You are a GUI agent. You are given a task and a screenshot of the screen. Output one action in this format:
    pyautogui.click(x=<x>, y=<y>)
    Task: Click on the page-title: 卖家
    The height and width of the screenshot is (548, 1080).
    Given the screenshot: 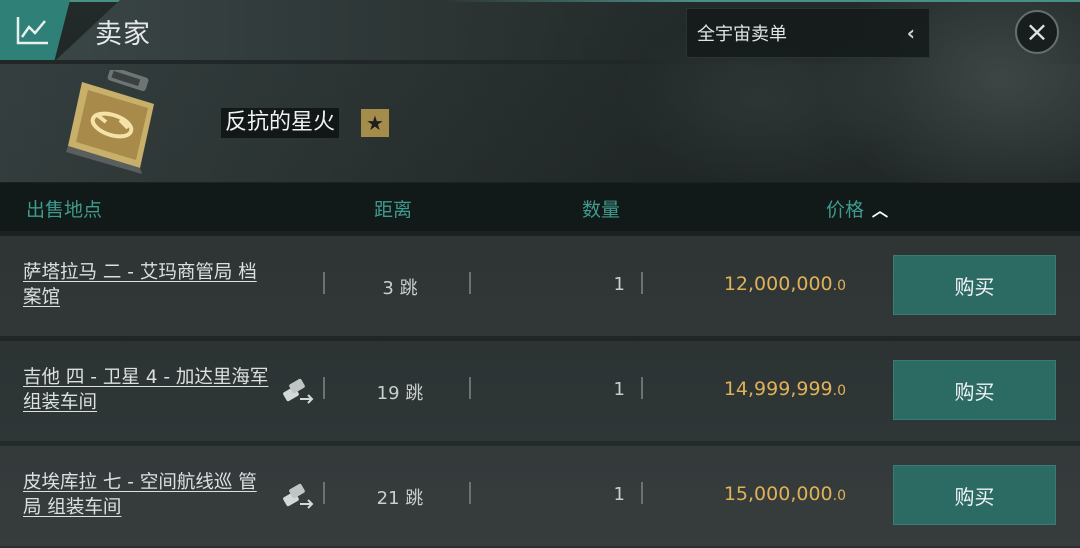 What is the action you would take?
    pyautogui.click(x=123, y=34)
    